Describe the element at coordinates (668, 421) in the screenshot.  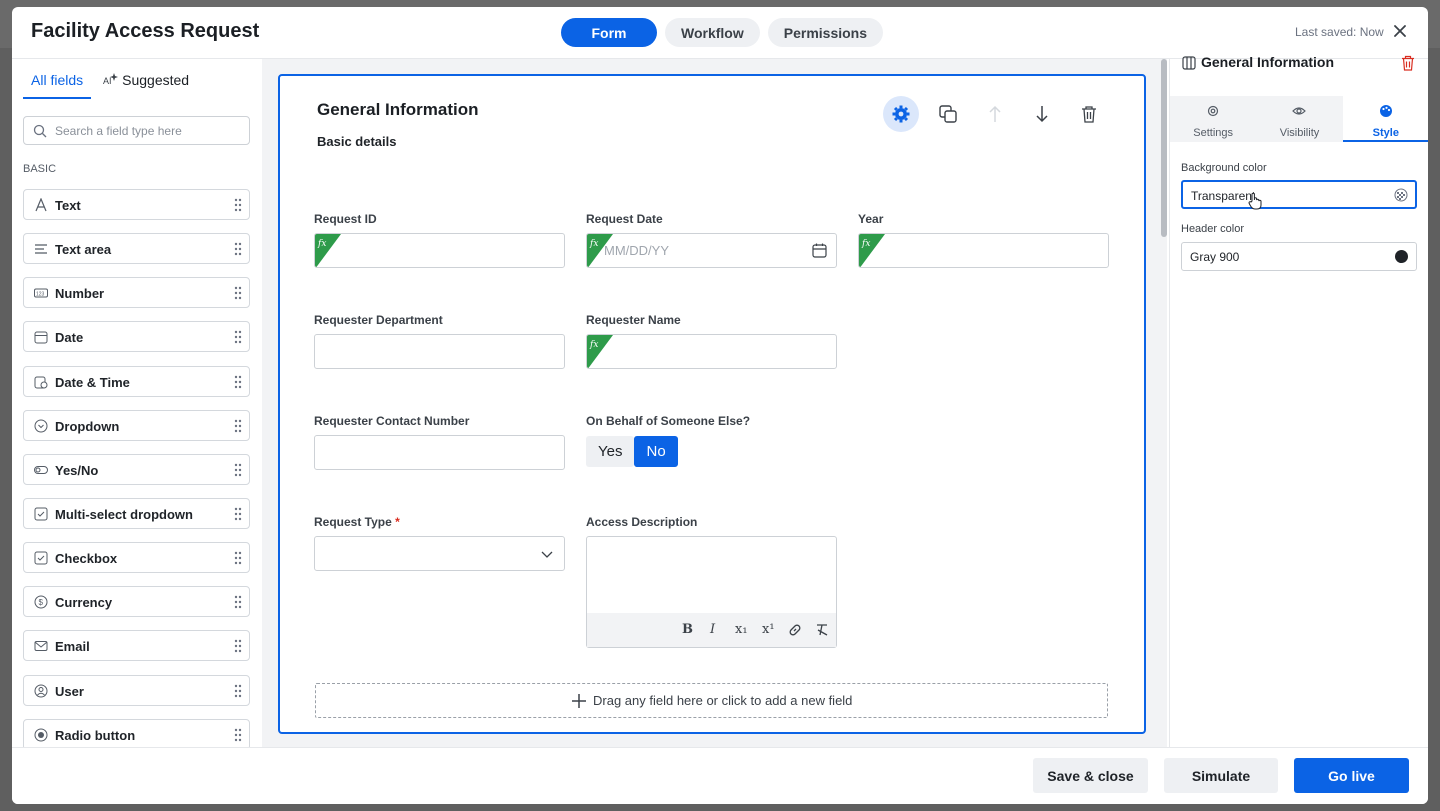
I see `label-on-behalf: On Behalf of Someone Else?` at that location.